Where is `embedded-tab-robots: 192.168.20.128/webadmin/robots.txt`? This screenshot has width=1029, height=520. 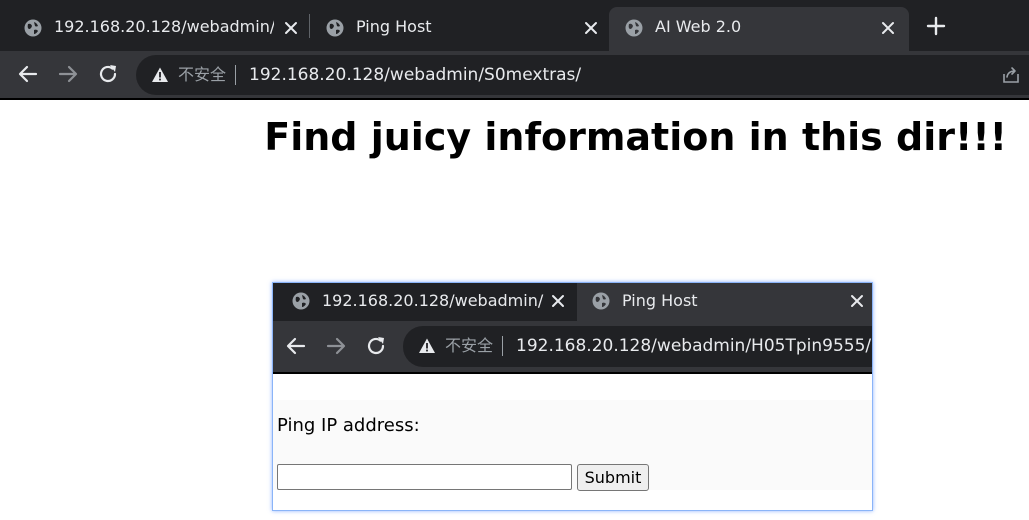
embedded-tab-robots: 192.168.20.128/webadmin/robots.txt is located at coordinates (425, 302).